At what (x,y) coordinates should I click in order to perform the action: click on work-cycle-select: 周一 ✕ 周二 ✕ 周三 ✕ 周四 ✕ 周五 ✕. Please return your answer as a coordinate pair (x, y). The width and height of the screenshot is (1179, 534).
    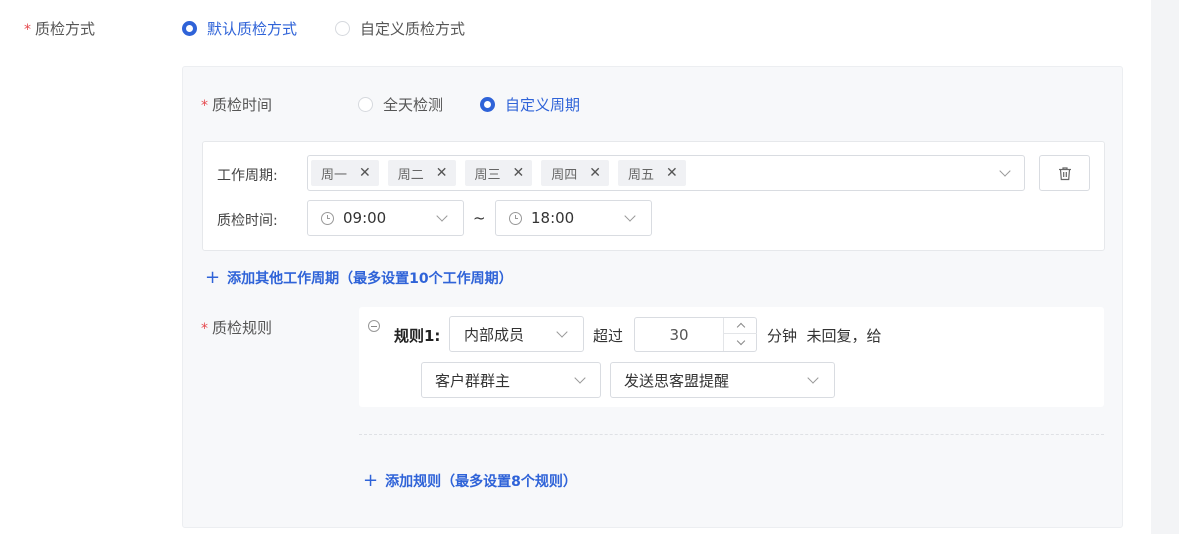
    Looking at the image, I should click on (666, 173).